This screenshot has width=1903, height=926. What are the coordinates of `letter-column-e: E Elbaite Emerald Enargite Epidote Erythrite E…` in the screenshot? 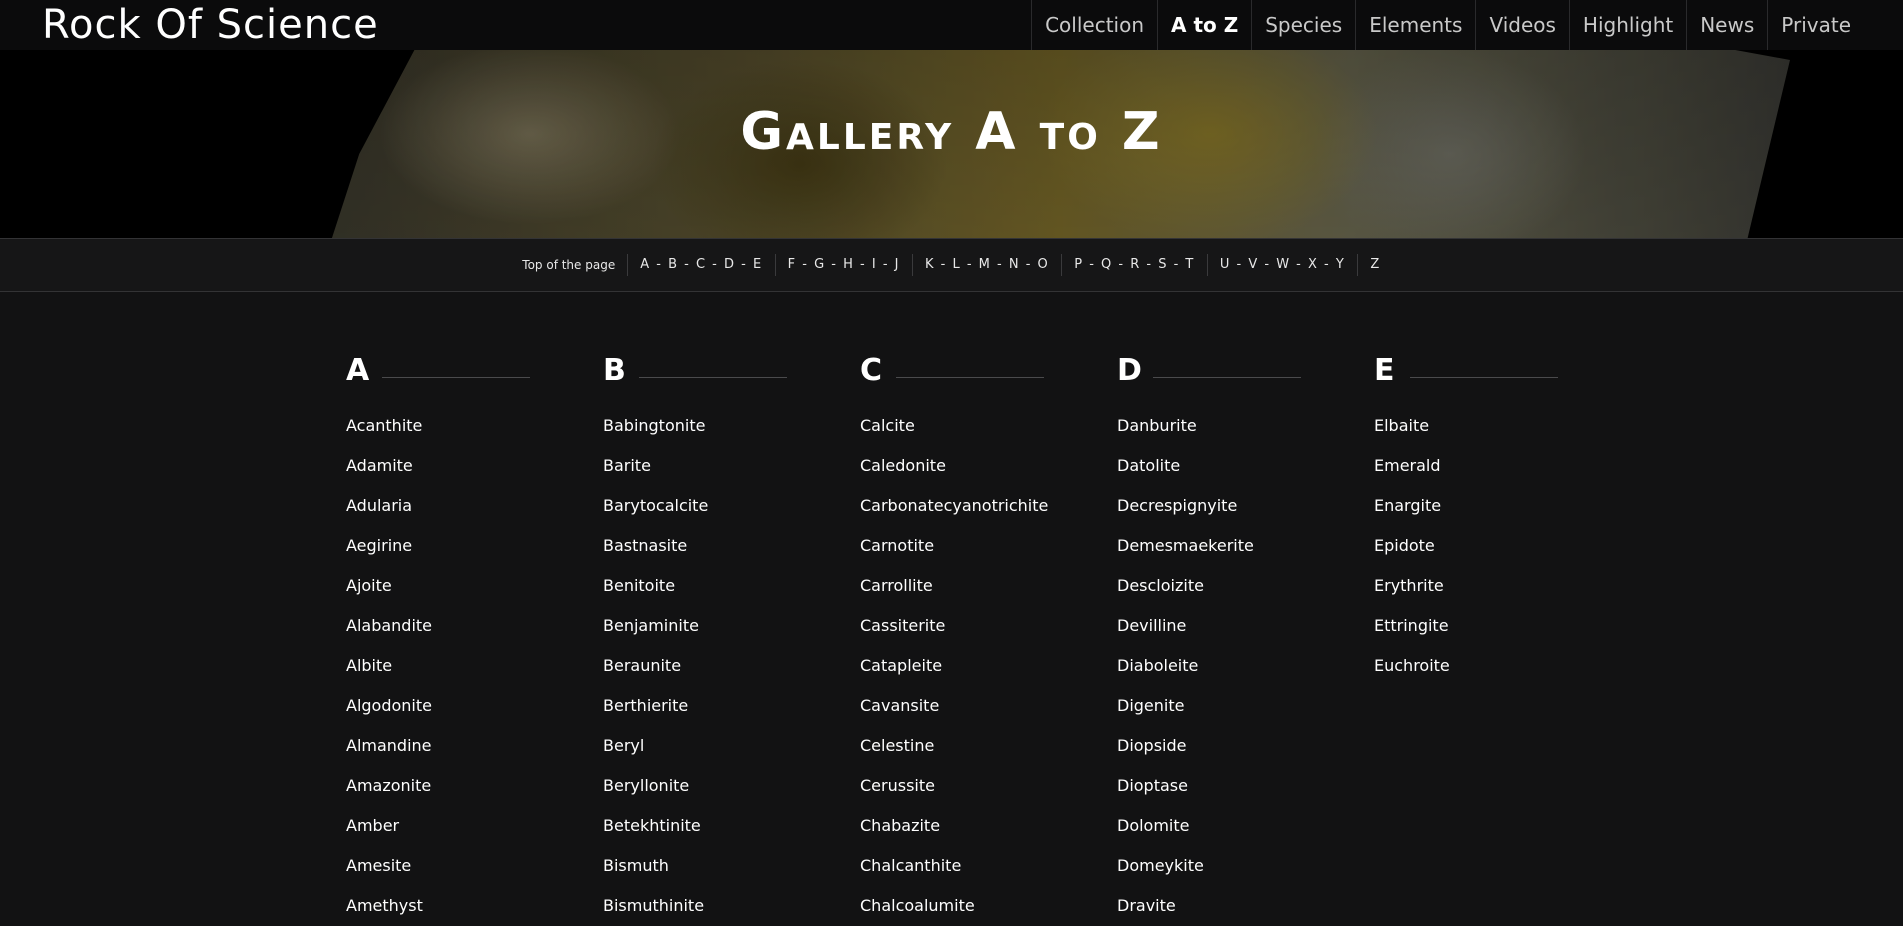 It's located at (1502, 638).